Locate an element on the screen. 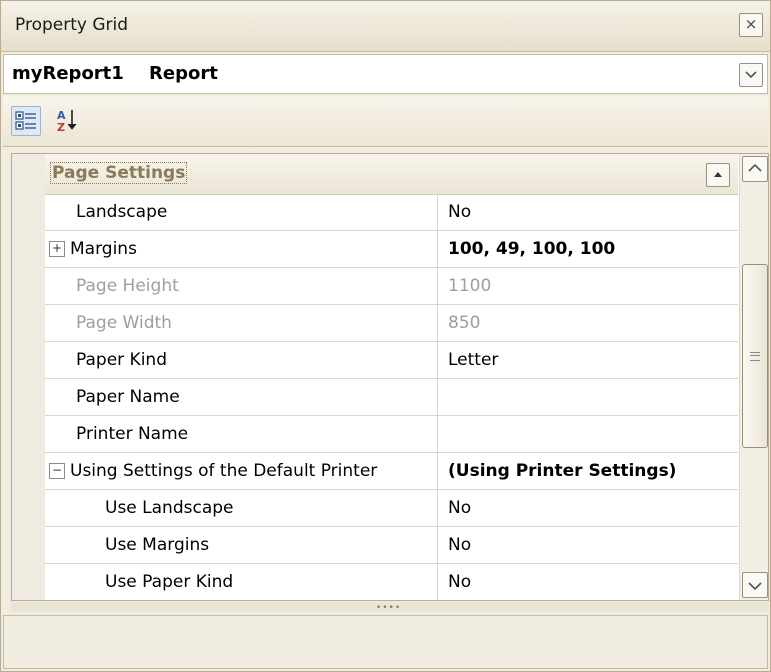 This screenshot has width=771, height=672. expand-icon: + is located at coordinates (57, 249).